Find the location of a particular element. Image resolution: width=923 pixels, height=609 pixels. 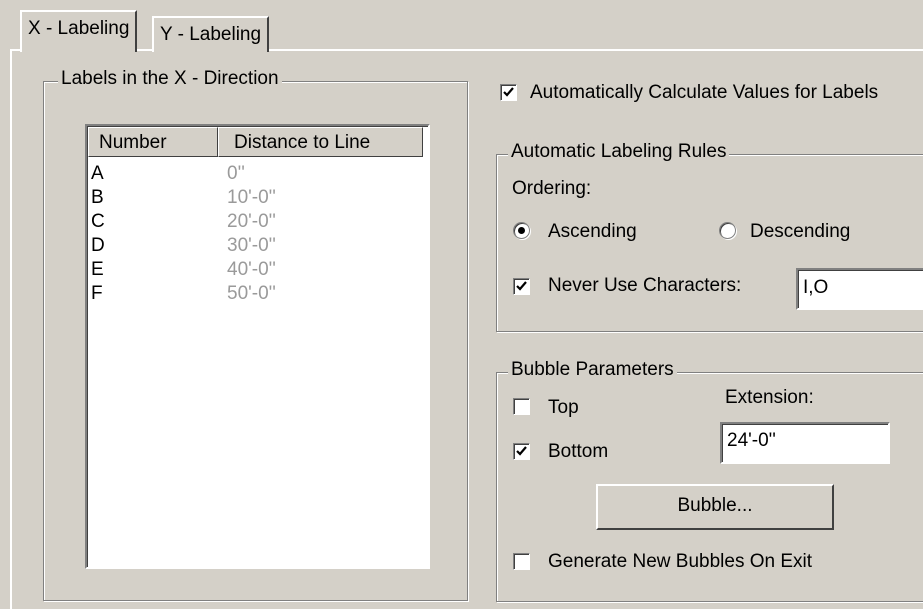

tab-x-labeling: X - Labeling is located at coordinates (79, 31).